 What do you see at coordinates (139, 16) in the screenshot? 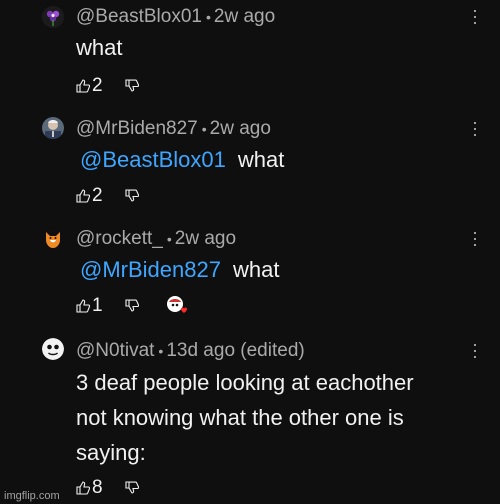
I see `comment-handle: @BeastBlox01` at bounding box center [139, 16].